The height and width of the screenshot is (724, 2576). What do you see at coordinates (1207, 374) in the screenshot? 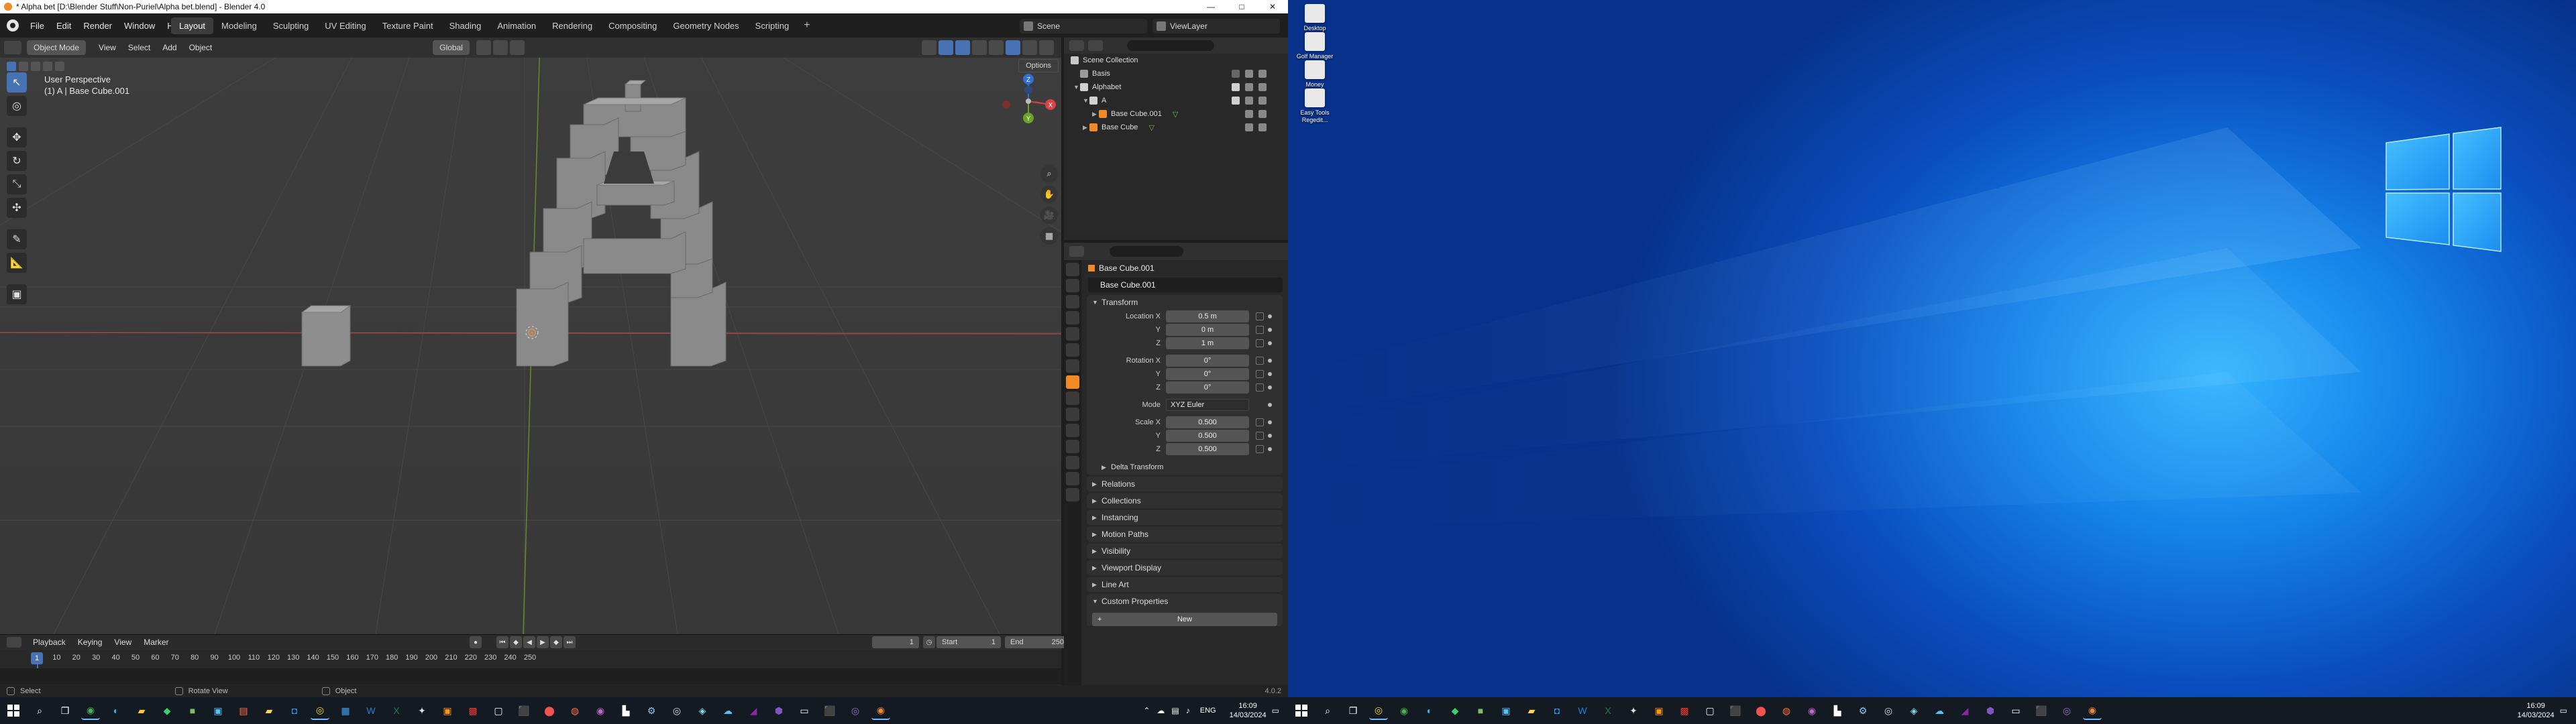
I see `rotation-y-field: 0°` at bounding box center [1207, 374].